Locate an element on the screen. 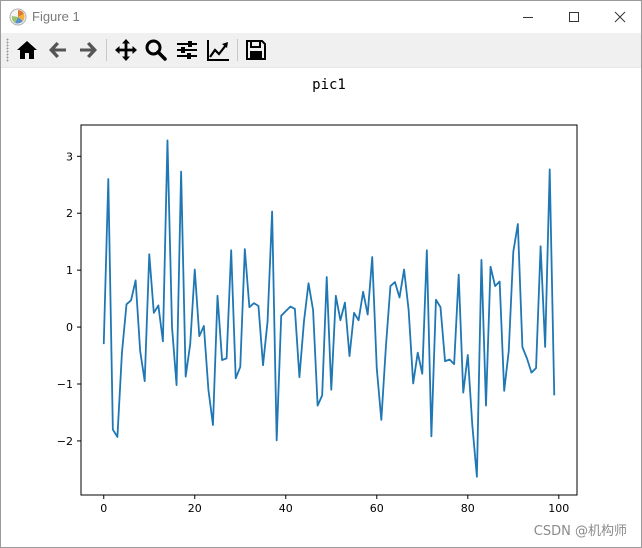  x-tick-label: 60 is located at coordinates (377, 508).